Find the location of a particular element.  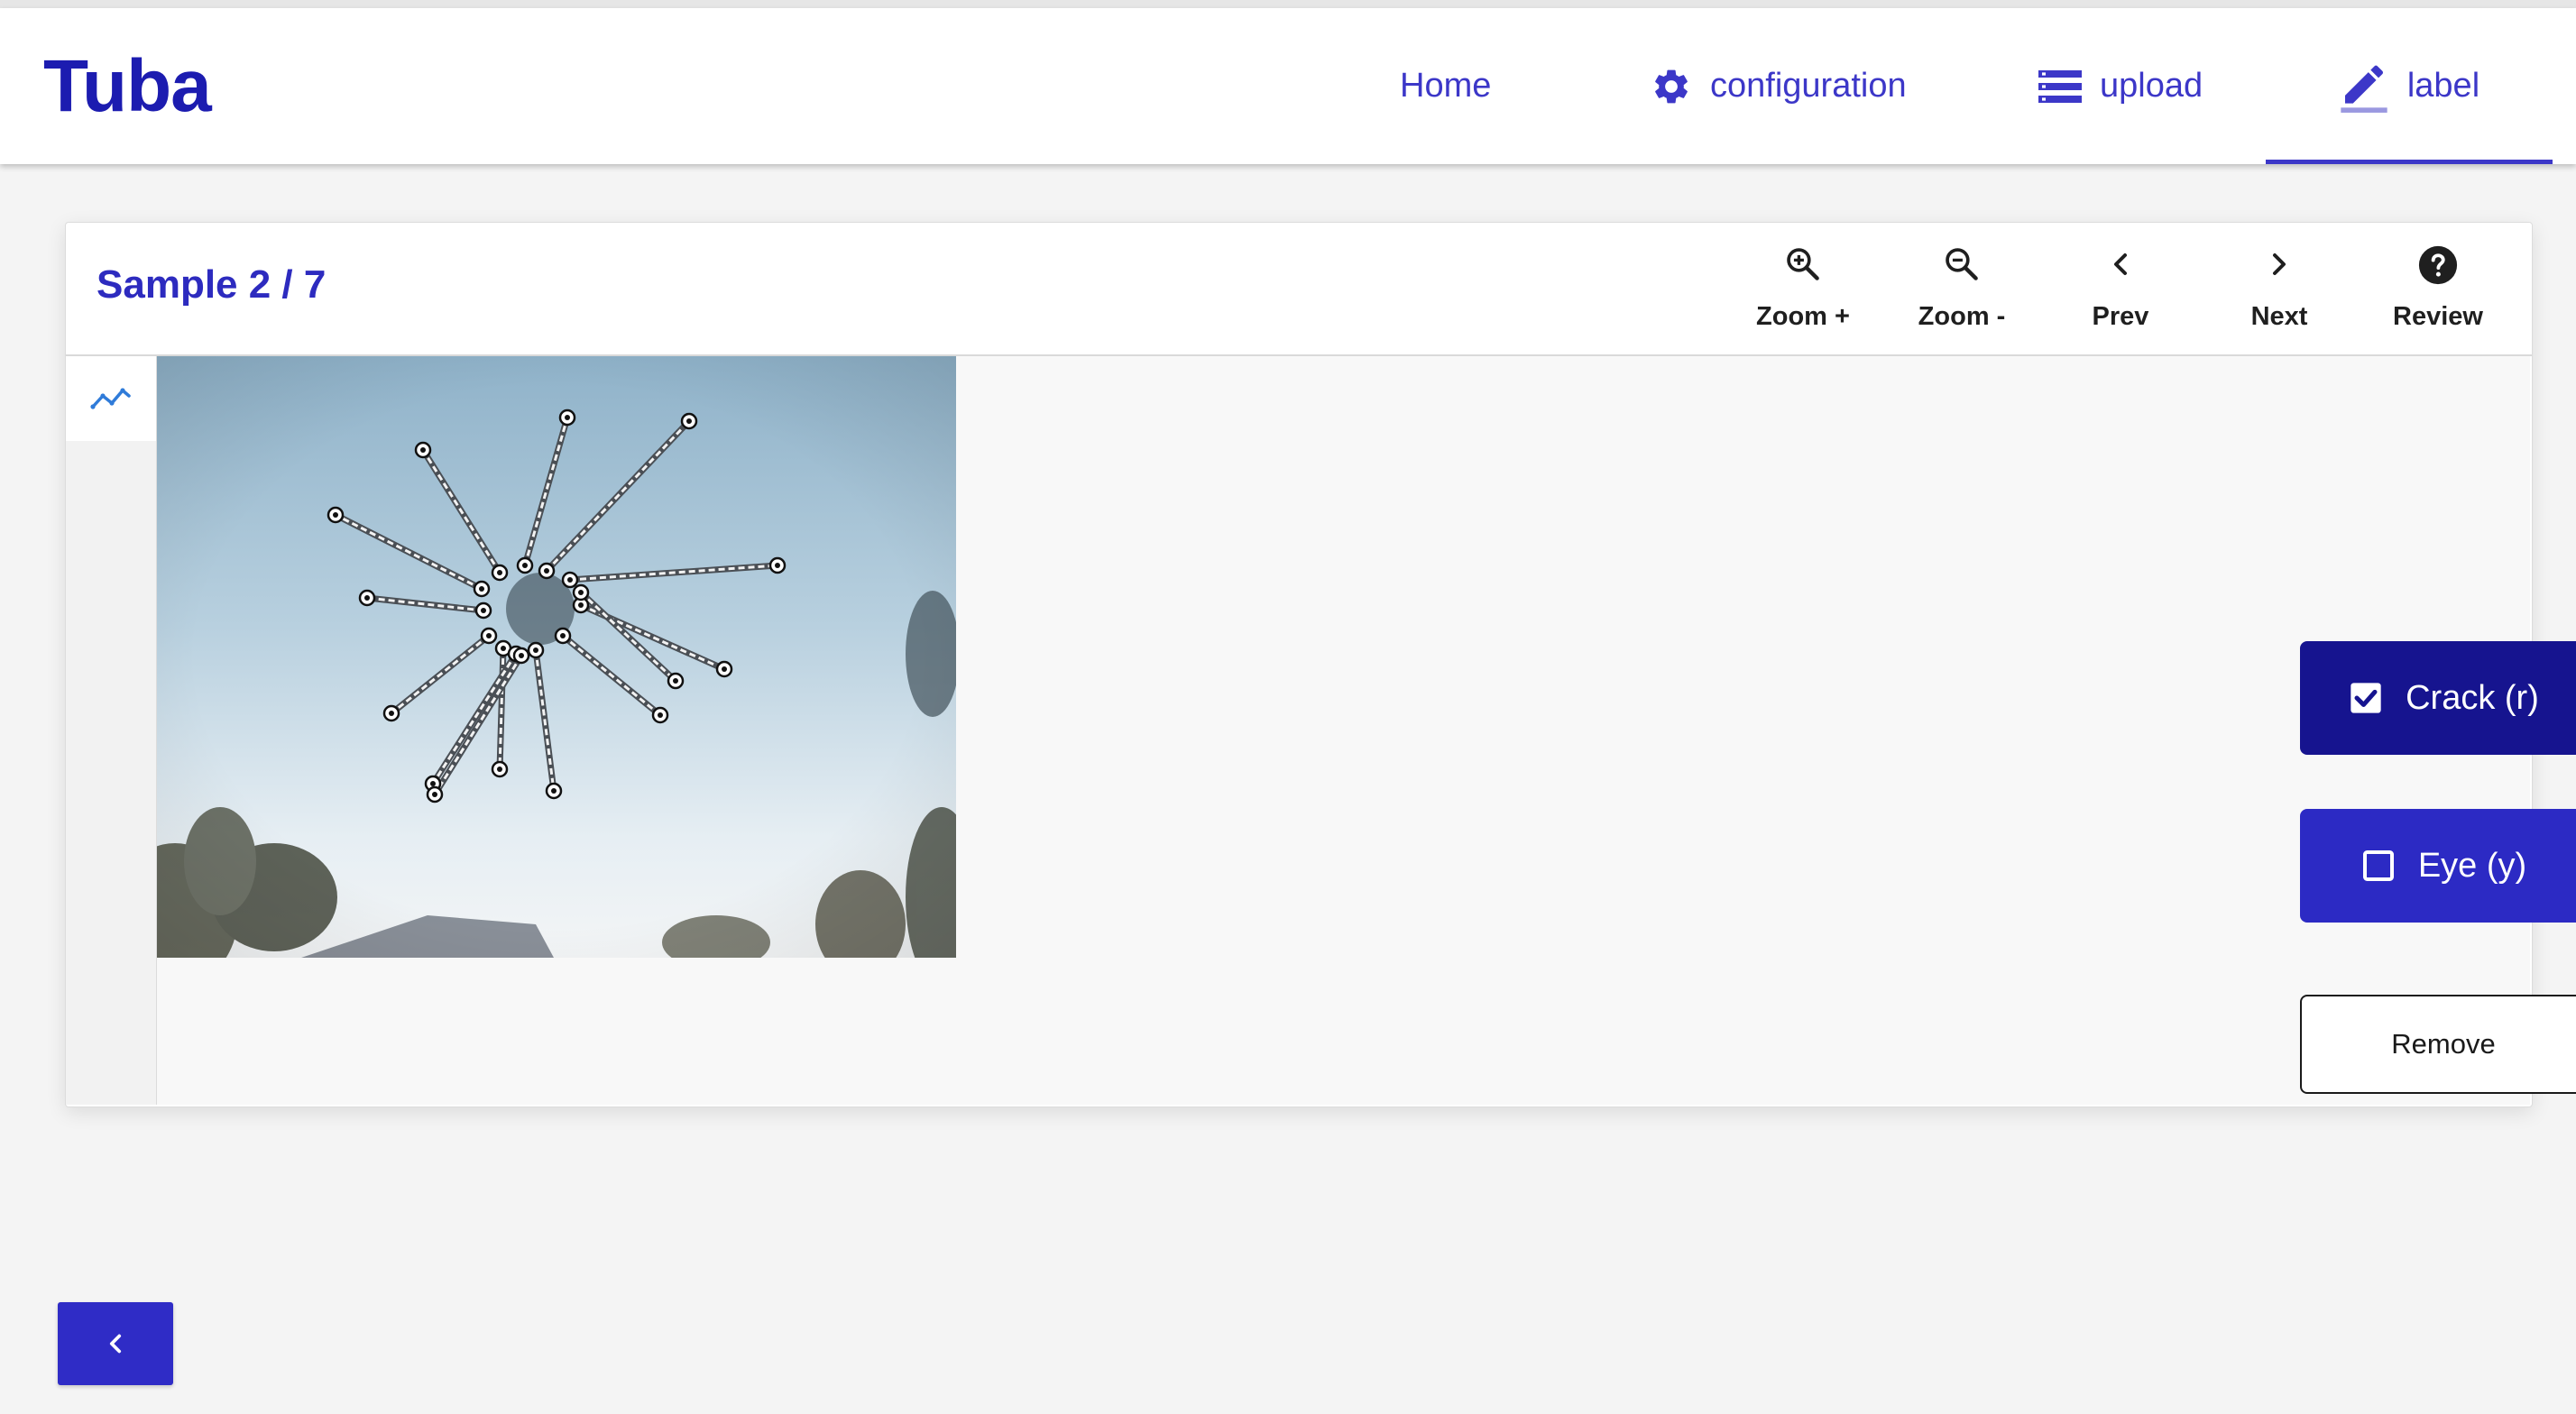

next-label: Next is located at coordinates (2279, 316).